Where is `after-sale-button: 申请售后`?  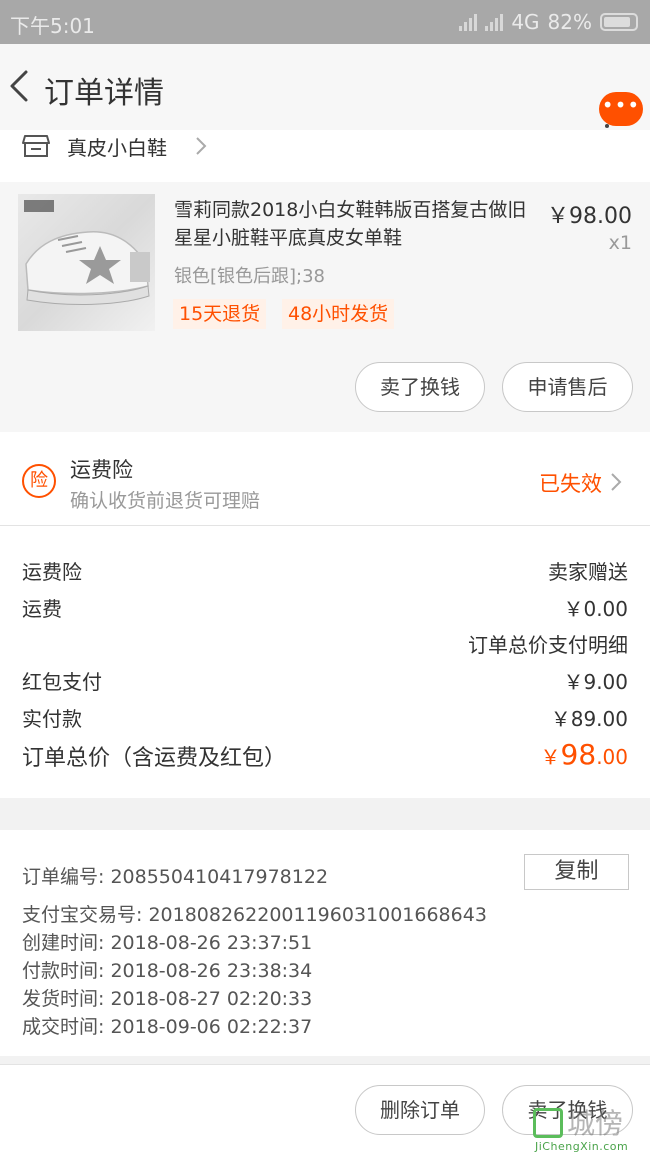
after-sale-button: 申请售后 is located at coordinates (567, 387).